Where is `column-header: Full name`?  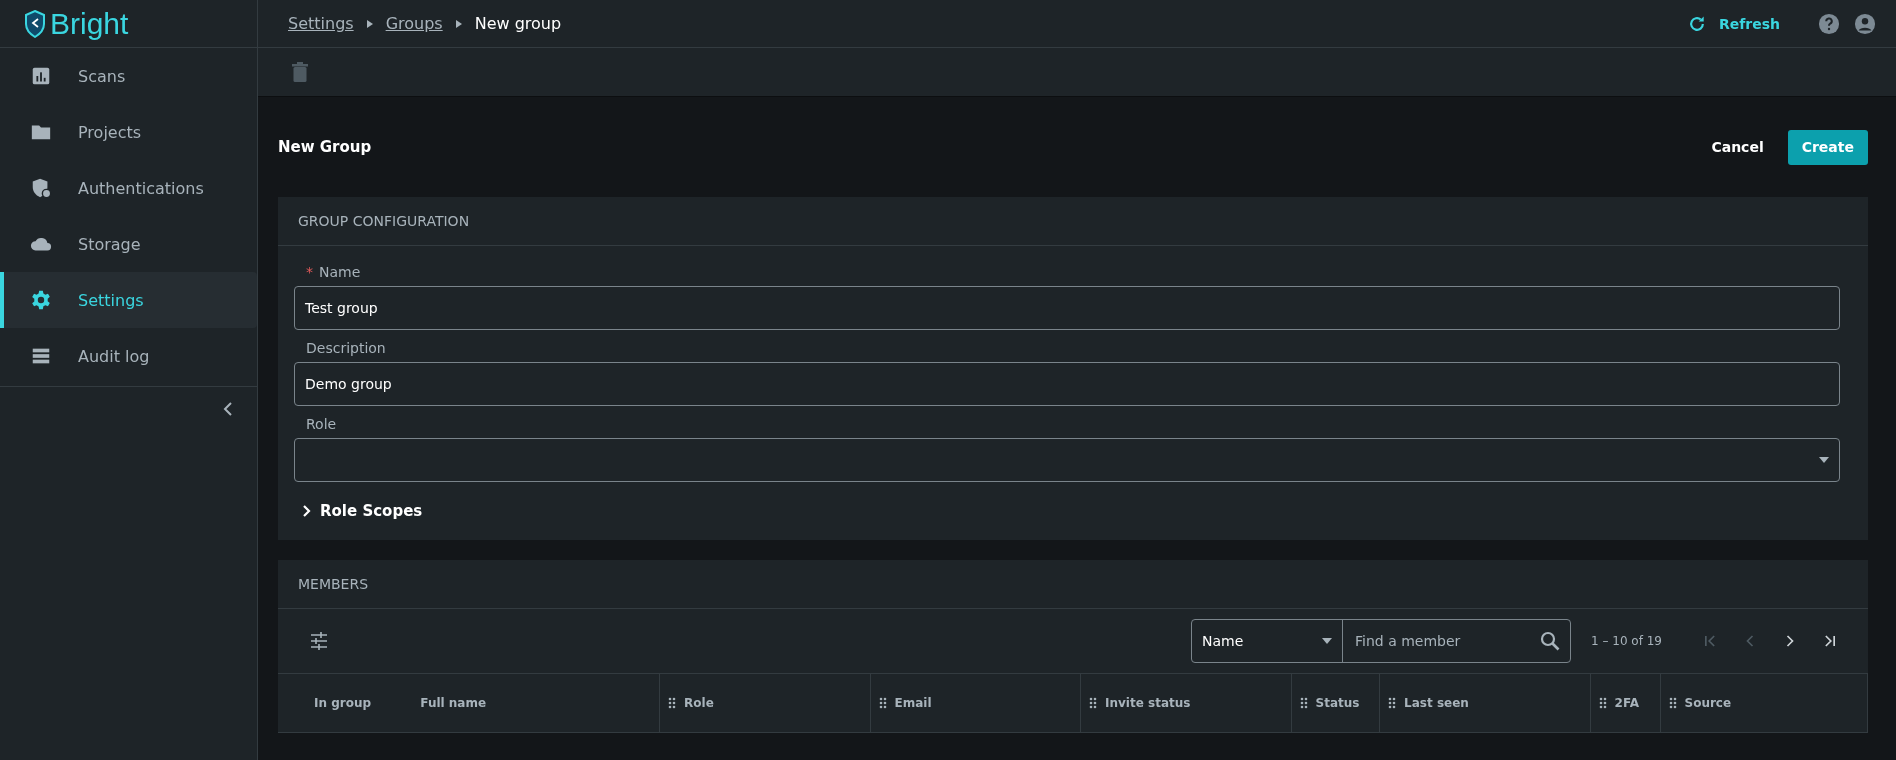
column-header: Full name is located at coordinates (453, 703).